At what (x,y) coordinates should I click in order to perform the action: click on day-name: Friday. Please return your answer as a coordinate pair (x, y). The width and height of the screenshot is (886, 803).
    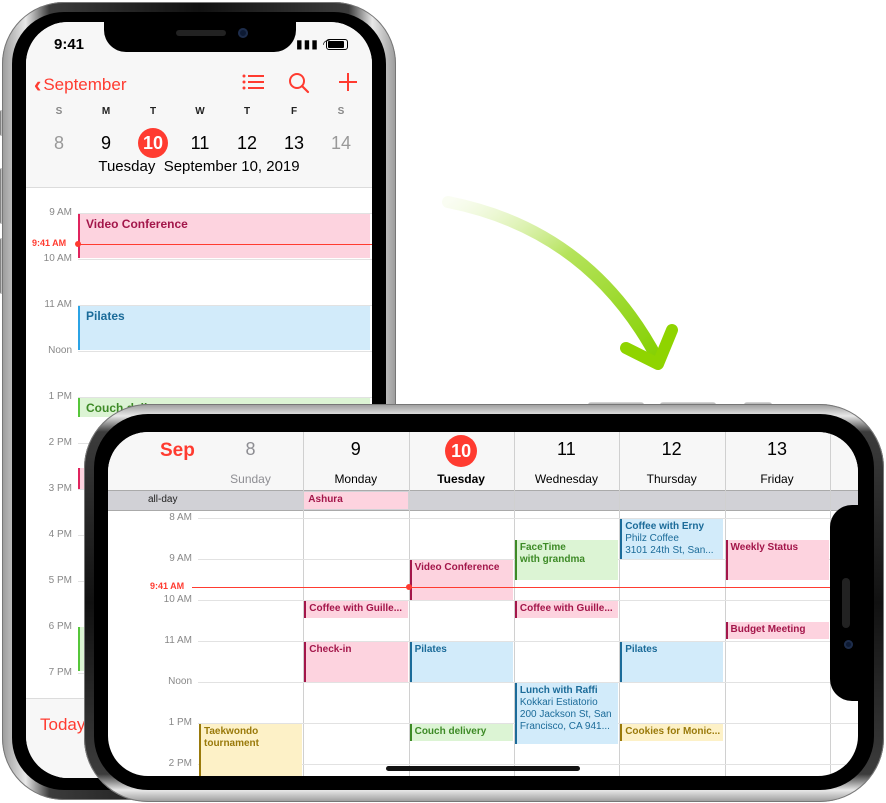
    Looking at the image, I should click on (777, 479).